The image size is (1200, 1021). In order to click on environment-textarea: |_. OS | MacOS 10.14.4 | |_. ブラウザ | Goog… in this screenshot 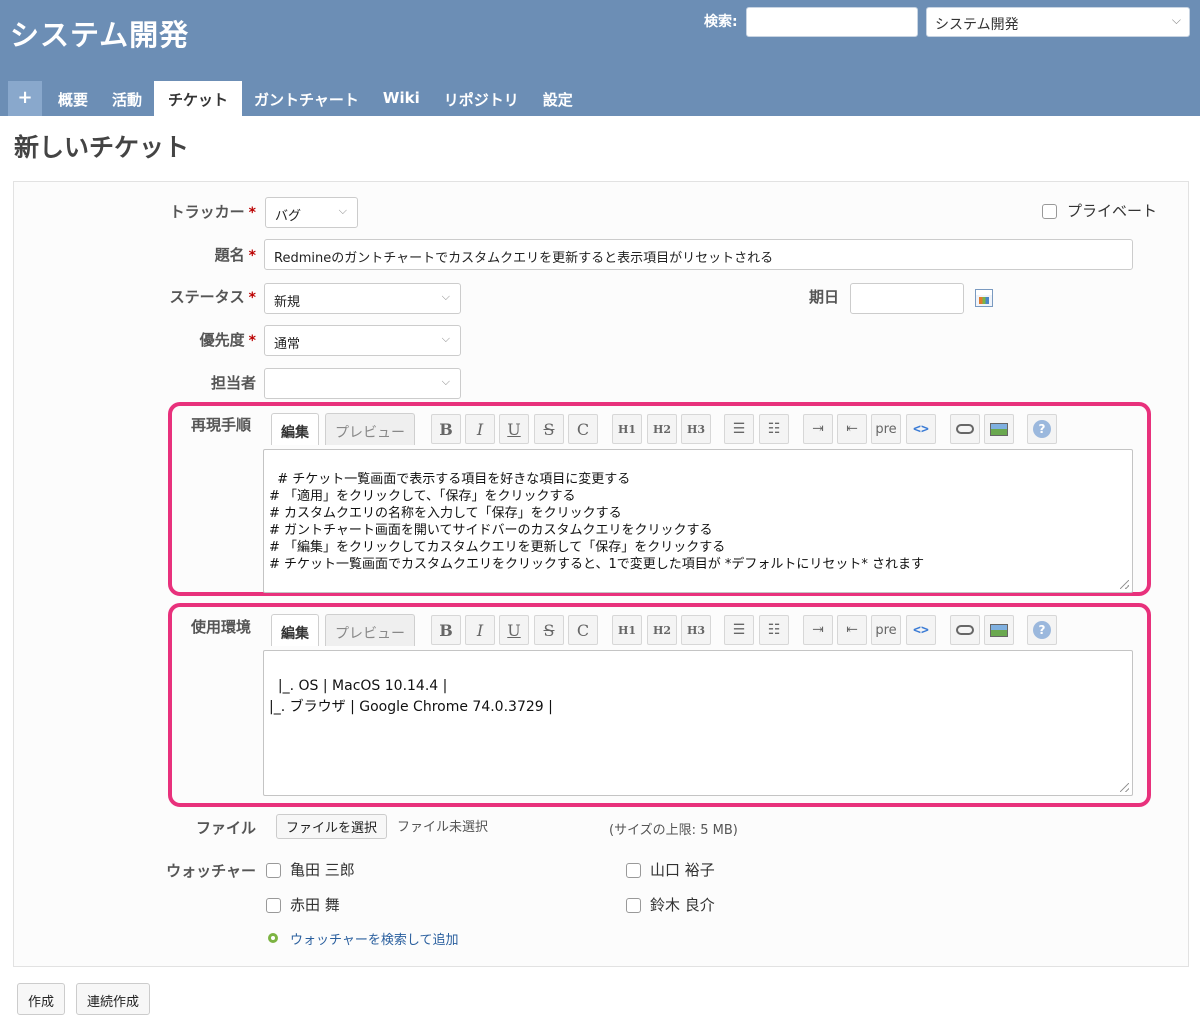, I will do `click(698, 723)`.